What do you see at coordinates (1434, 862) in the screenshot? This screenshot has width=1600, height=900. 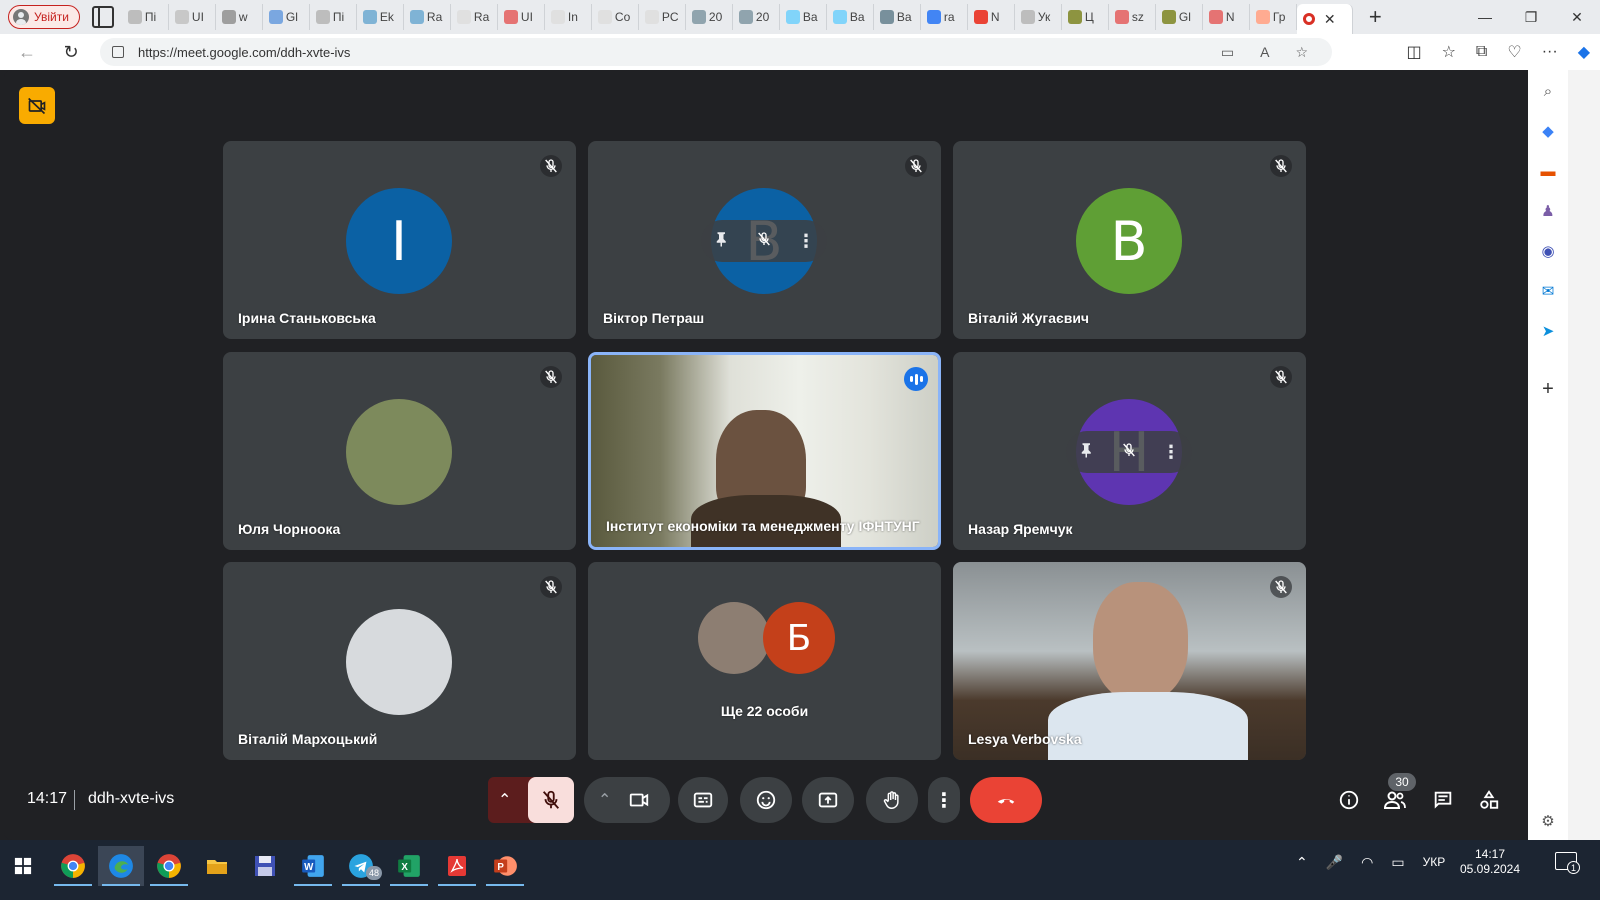 I see `language-indicator: УКР` at bounding box center [1434, 862].